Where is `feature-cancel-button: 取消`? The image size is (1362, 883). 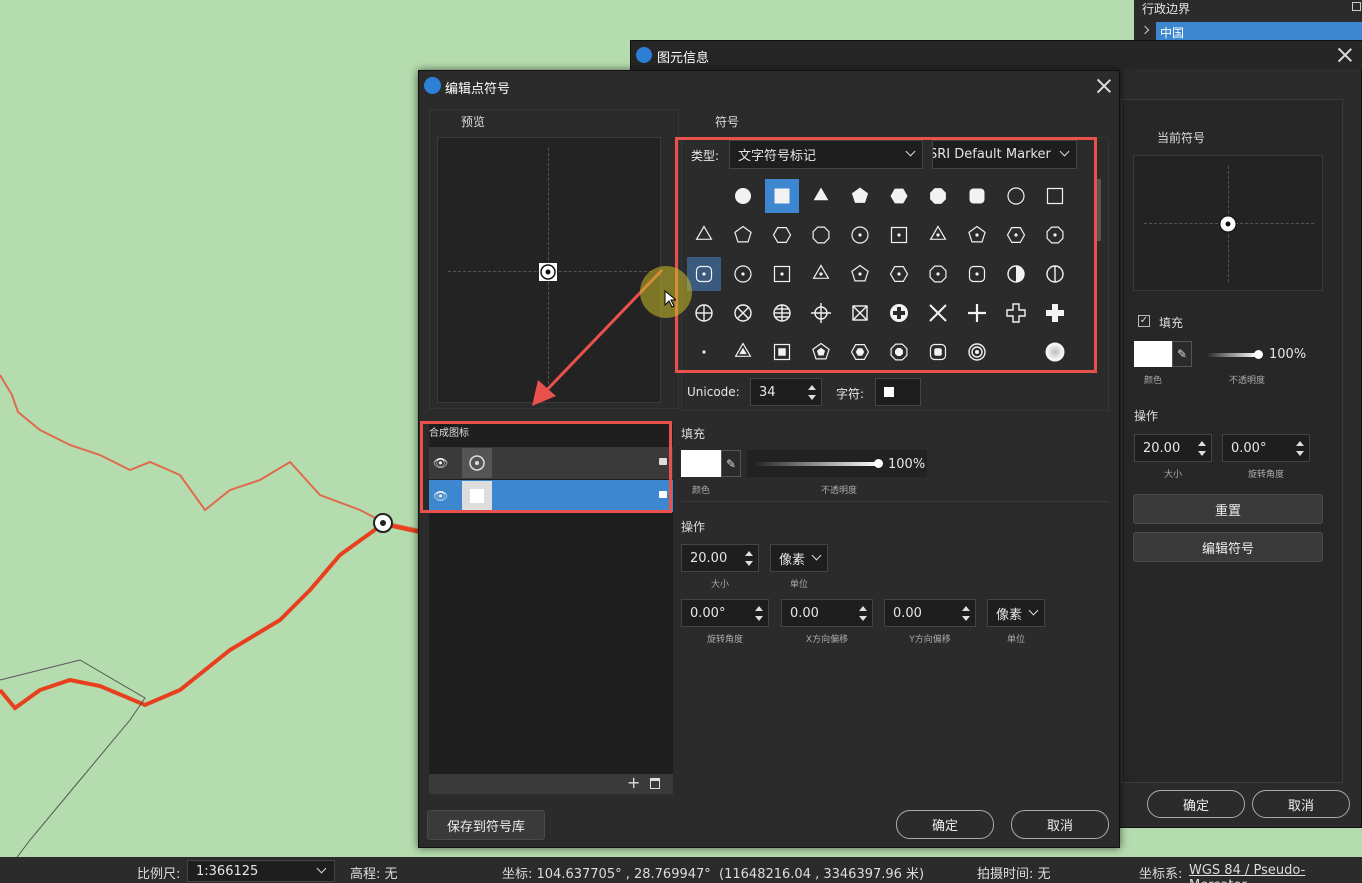 feature-cancel-button: 取消 is located at coordinates (1301, 804).